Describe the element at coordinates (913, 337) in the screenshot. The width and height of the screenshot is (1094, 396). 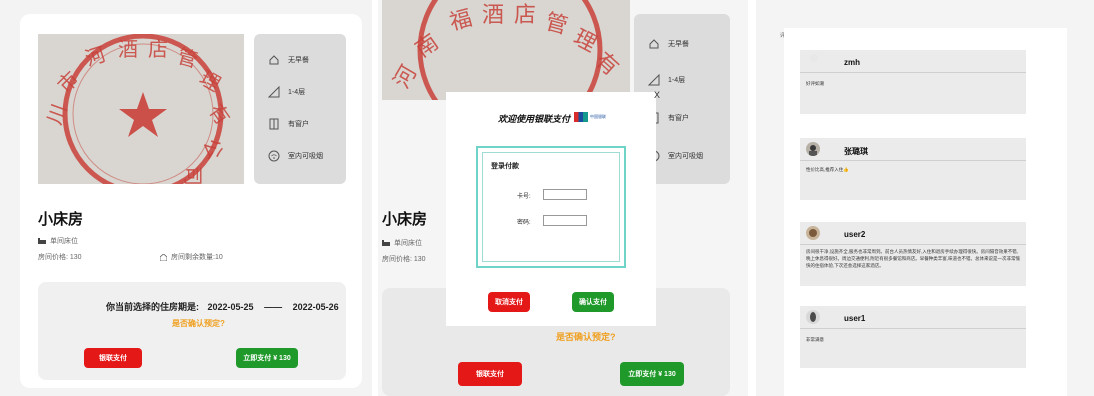
I see `comment-item: user1 非常满意` at that location.